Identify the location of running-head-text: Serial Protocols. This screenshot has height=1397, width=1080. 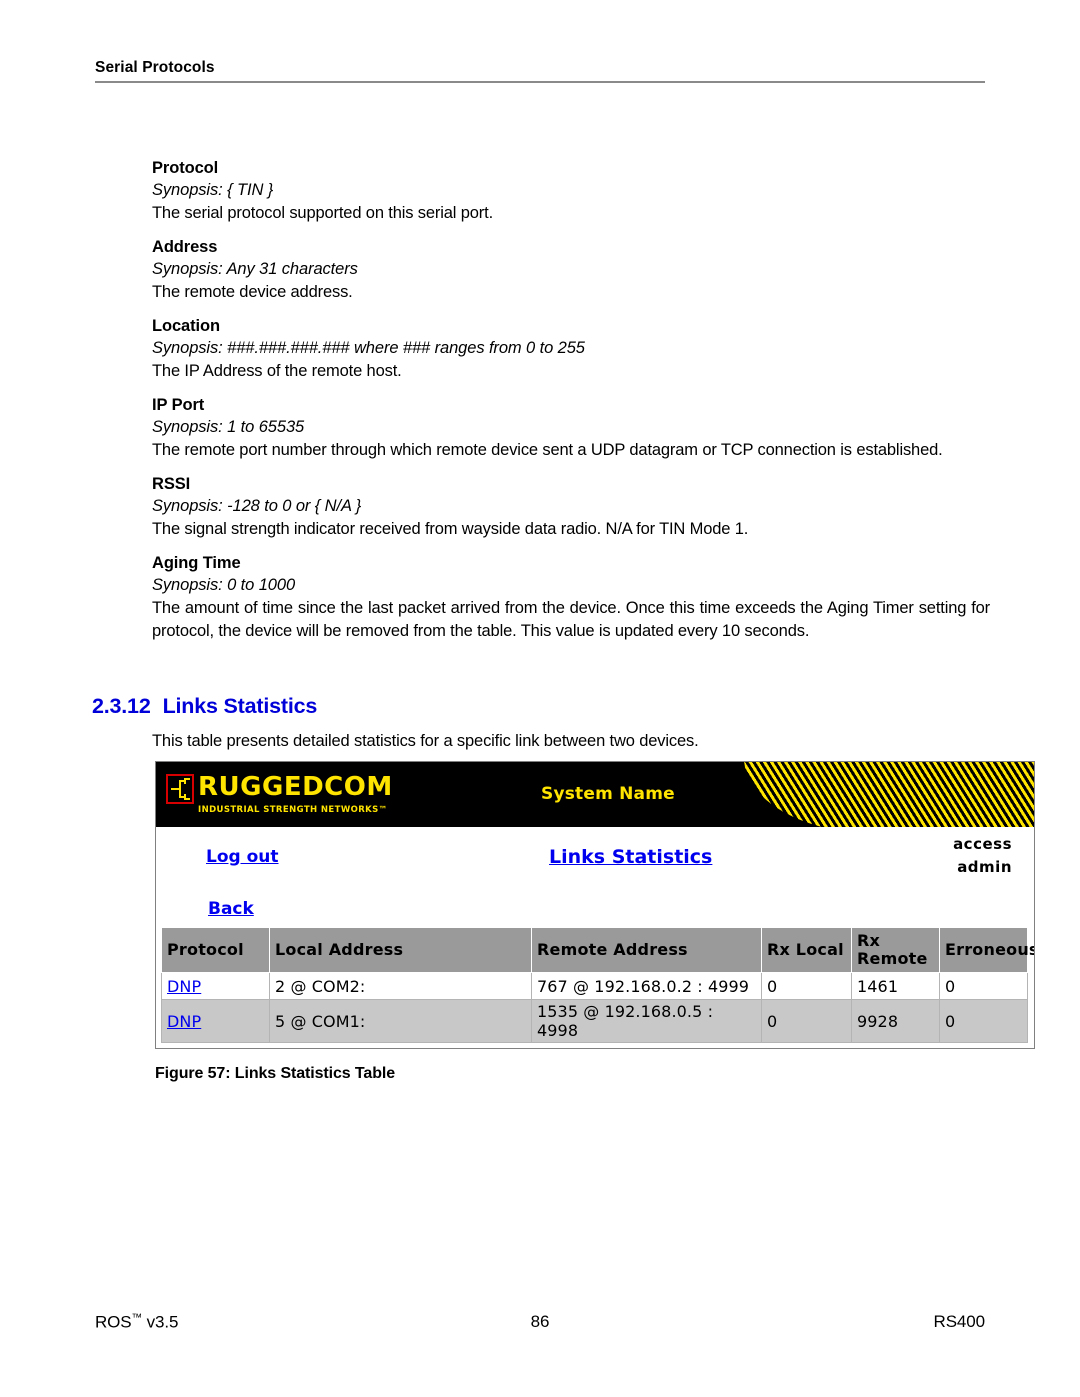
(155, 67).